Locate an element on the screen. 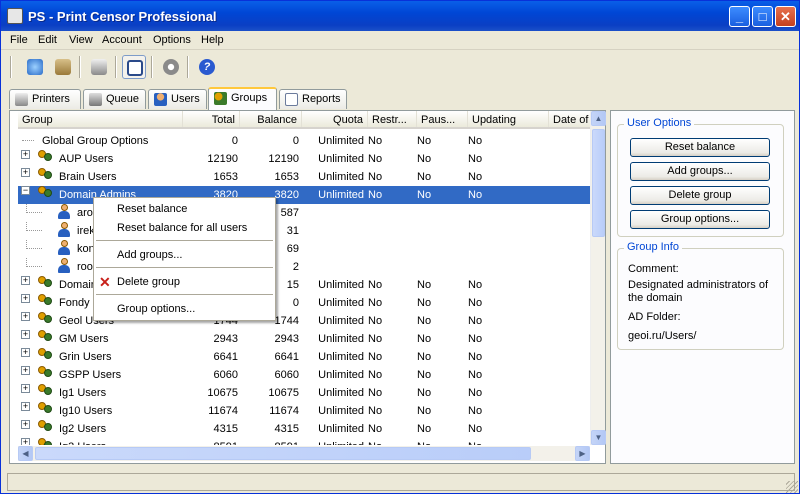 Image resolution: width=800 pixels, height=494 pixels. table-row: + GSPP Users 6060 6060 Unlimited No No No is located at coordinates (304, 375).